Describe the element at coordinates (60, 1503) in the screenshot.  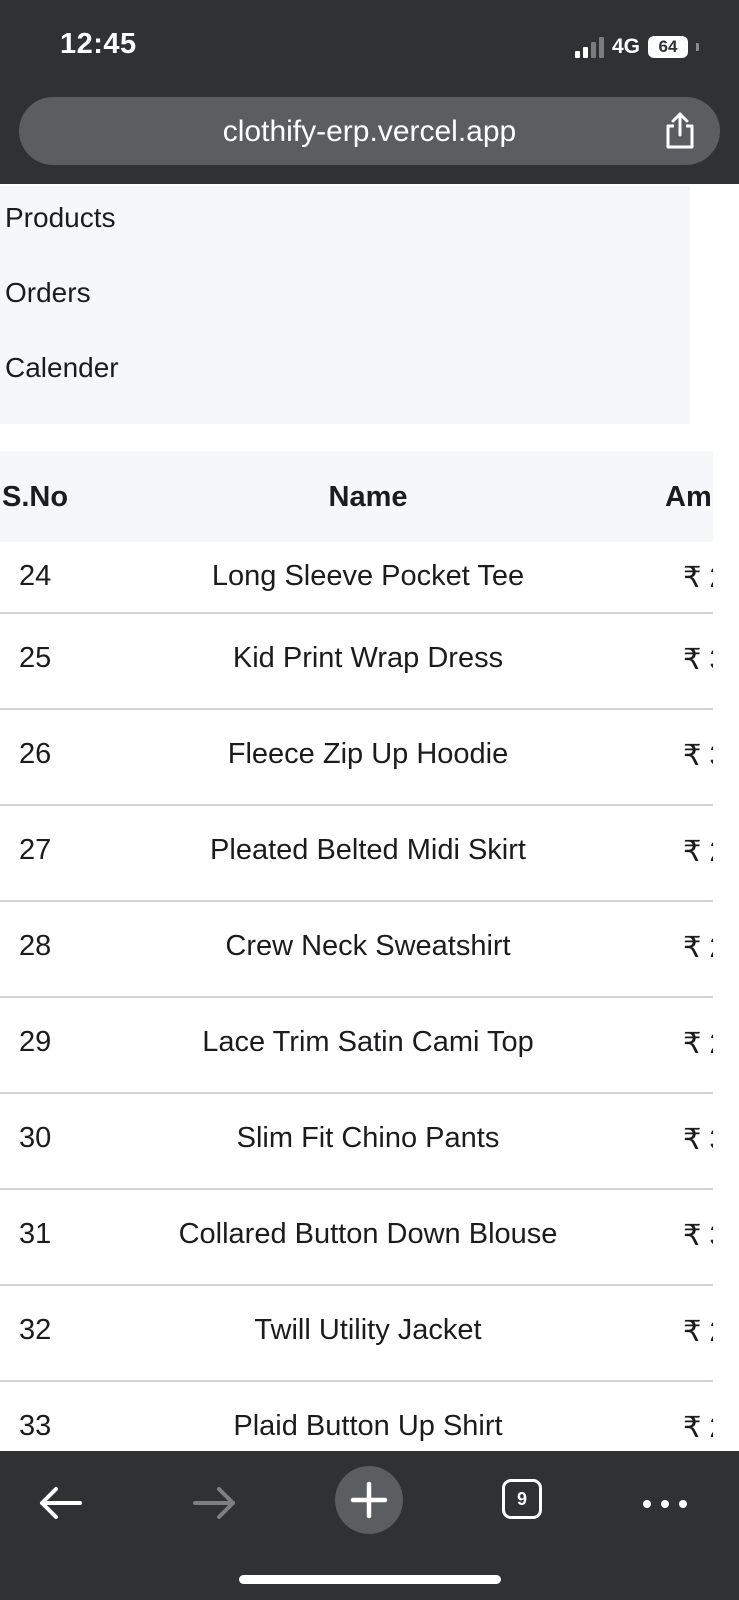
I see `back-arrow-icon` at that location.